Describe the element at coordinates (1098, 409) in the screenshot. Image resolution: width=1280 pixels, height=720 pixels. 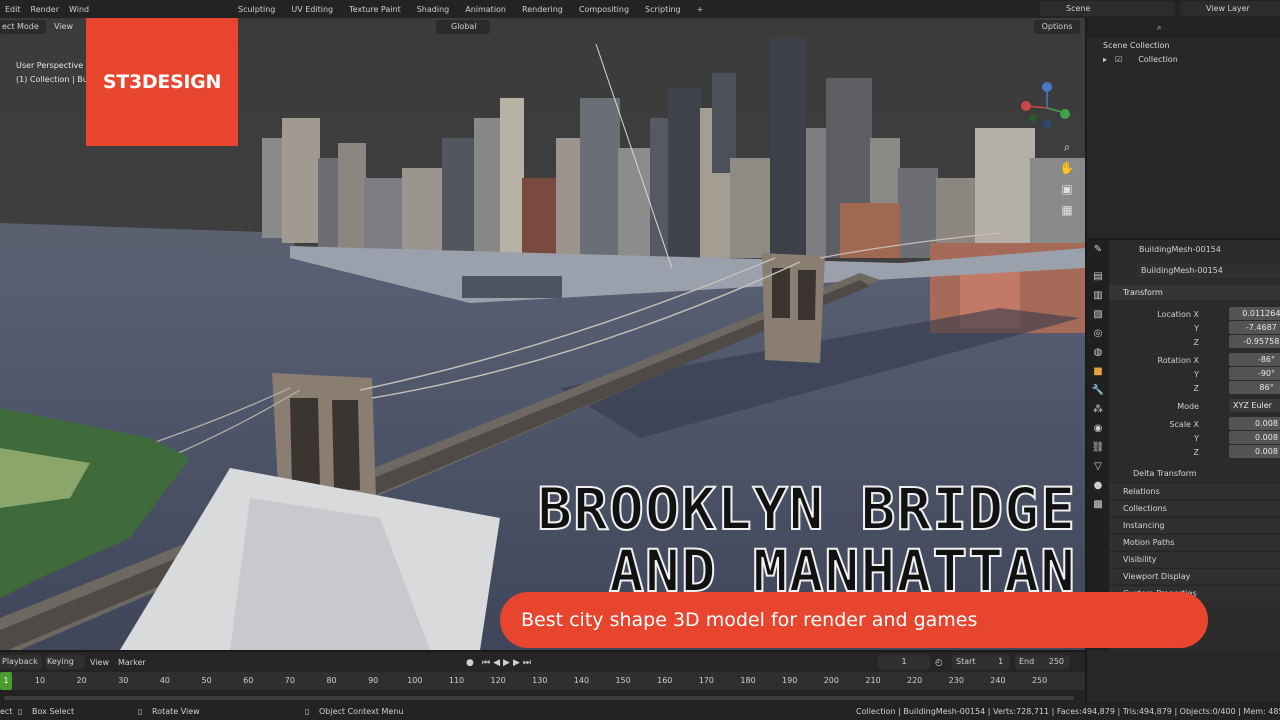
I see `particles-icon: ⁂` at that location.